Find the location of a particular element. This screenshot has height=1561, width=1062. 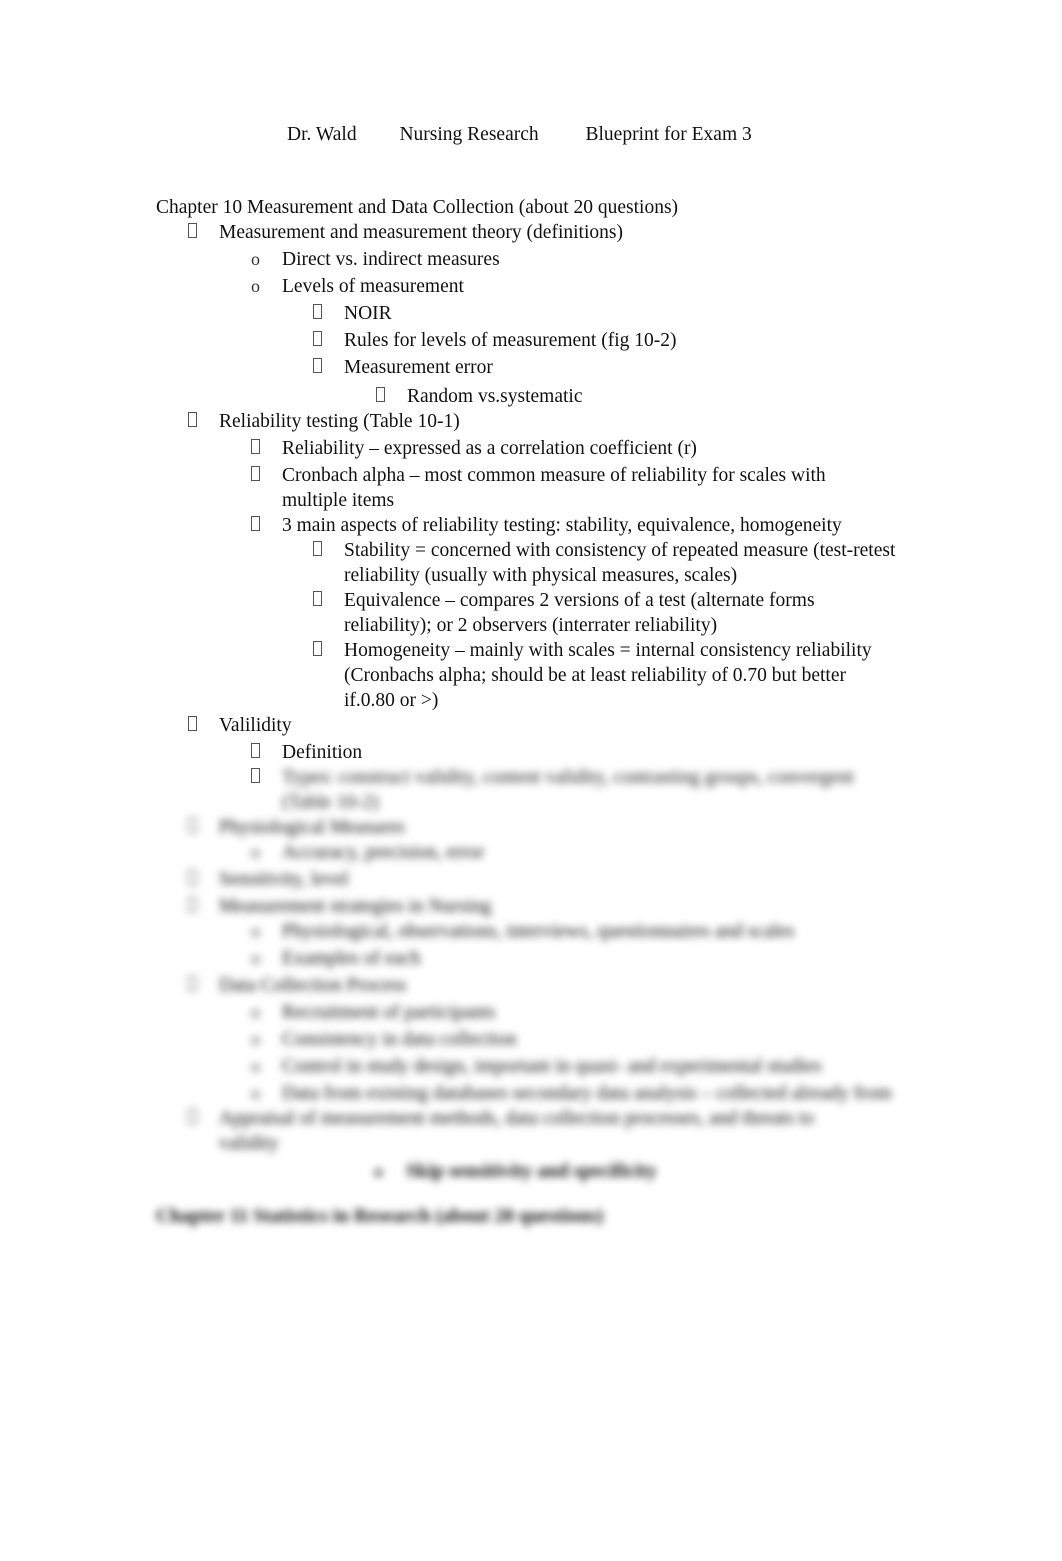

list-item: Measurement strategies in Nursing is located at coordinates (536, 906).